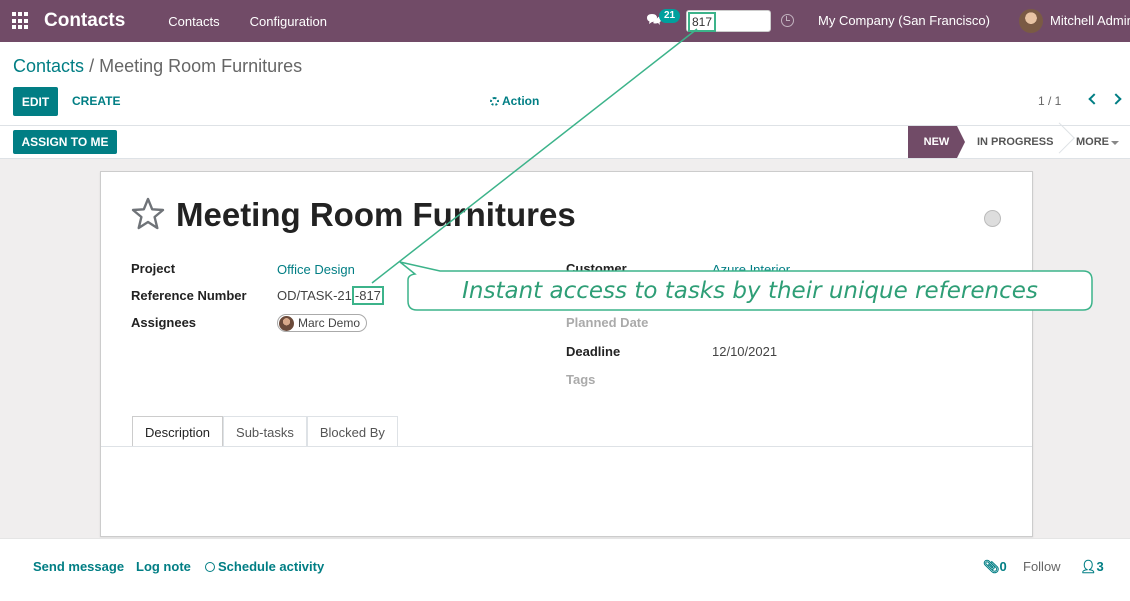  What do you see at coordinates (1042, 566) in the screenshot?
I see `follow-button: Follow` at bounding box center [1042, 566].